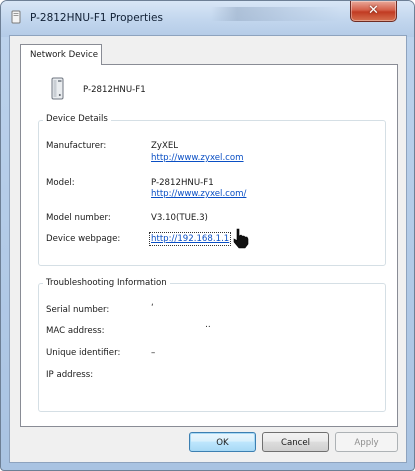  I want to click on unique-identifier-label: Unique identifier:, so click(83, 353).